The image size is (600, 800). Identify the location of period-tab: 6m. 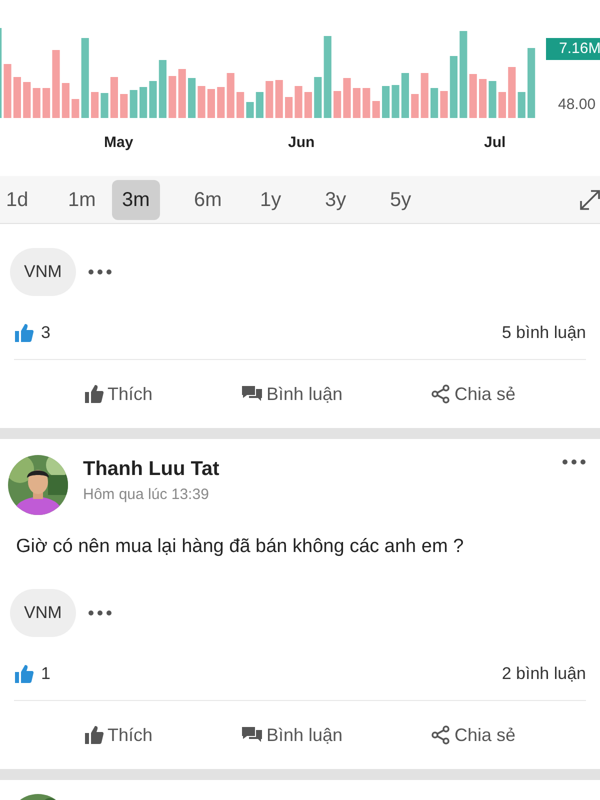
(208, 200).